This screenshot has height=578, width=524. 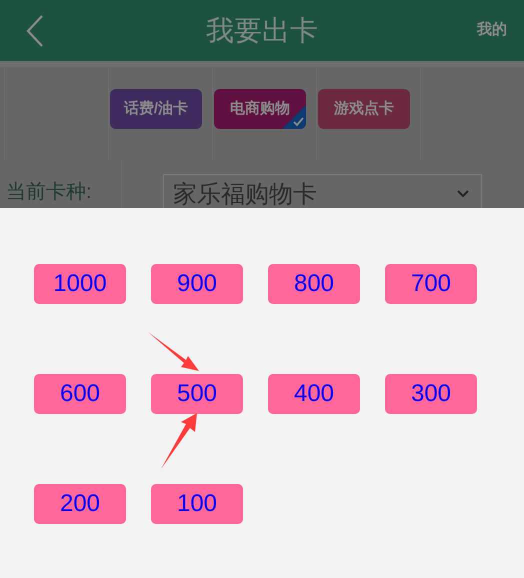 What do you see at coordinates (262, 31) in the screenshot?
I see `page-title: 我要出卡` at bounding box center [262, 31].